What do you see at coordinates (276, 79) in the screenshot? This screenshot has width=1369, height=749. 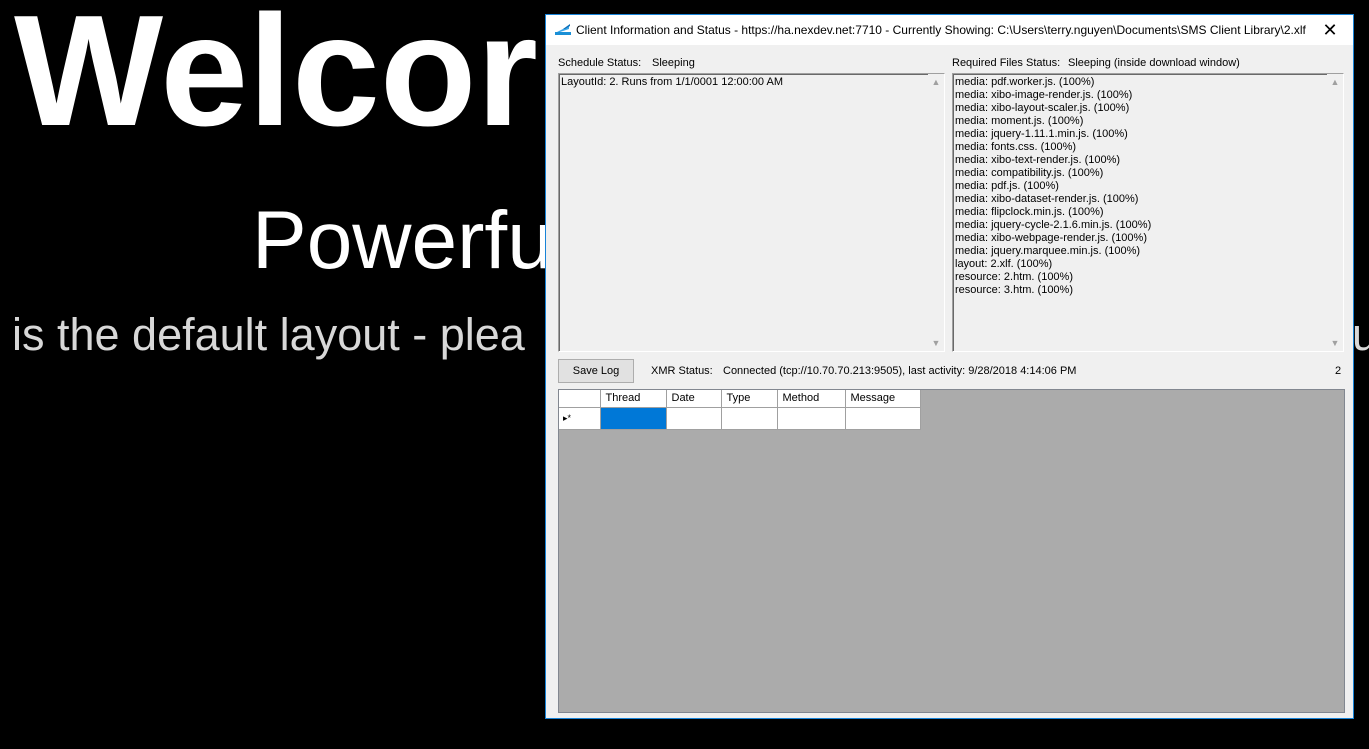 I see `background-welcome: Welcor` at bounding box center [276, 79].